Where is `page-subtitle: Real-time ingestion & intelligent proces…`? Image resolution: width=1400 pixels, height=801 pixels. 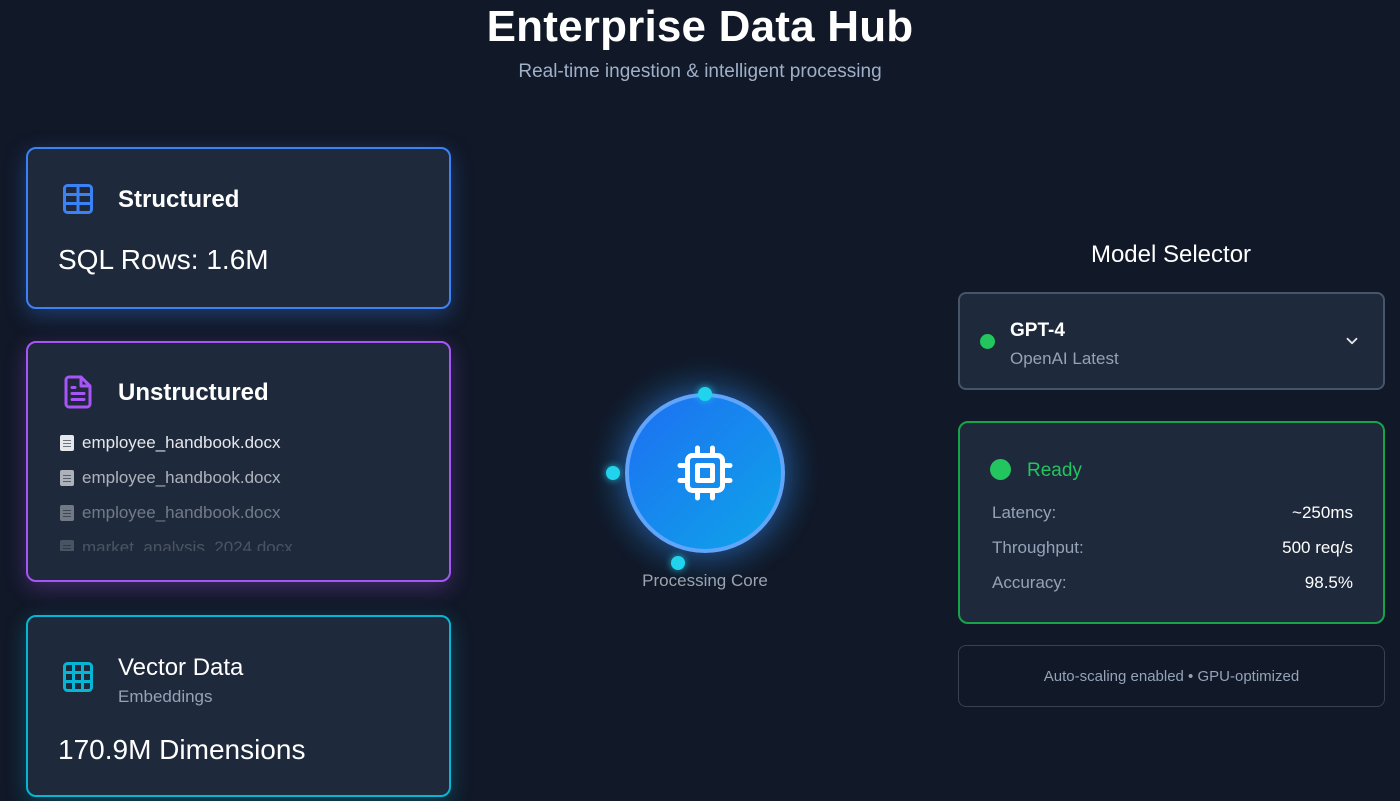
page-subtitle: Real-time ingestion & intelligent proces… is located at coordinates (700, 71).